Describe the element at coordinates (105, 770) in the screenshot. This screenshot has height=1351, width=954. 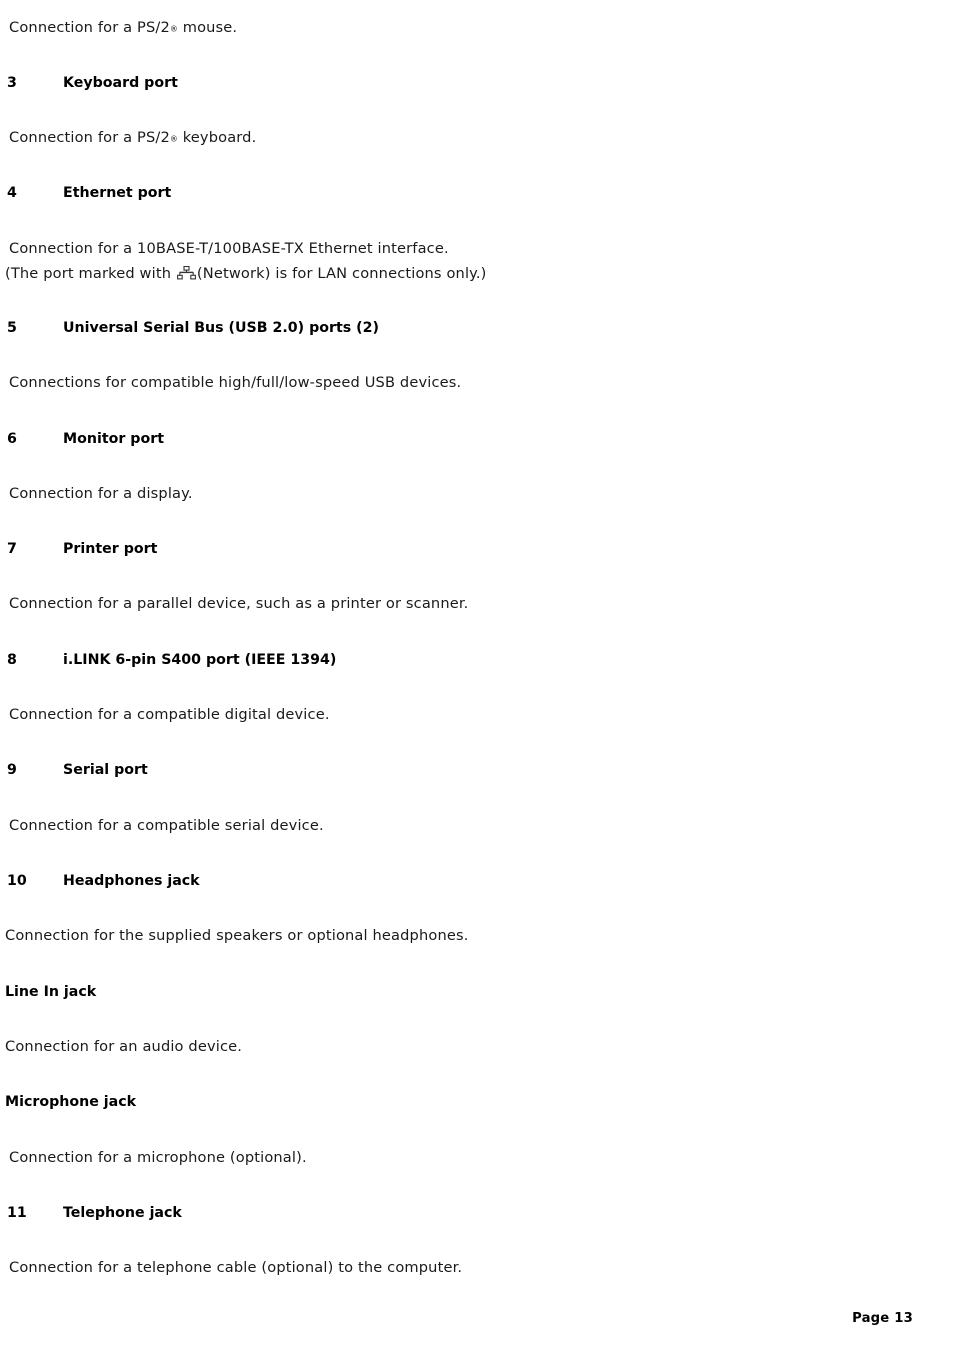
I see `entry-label-serial-port: Serial port` at that location.